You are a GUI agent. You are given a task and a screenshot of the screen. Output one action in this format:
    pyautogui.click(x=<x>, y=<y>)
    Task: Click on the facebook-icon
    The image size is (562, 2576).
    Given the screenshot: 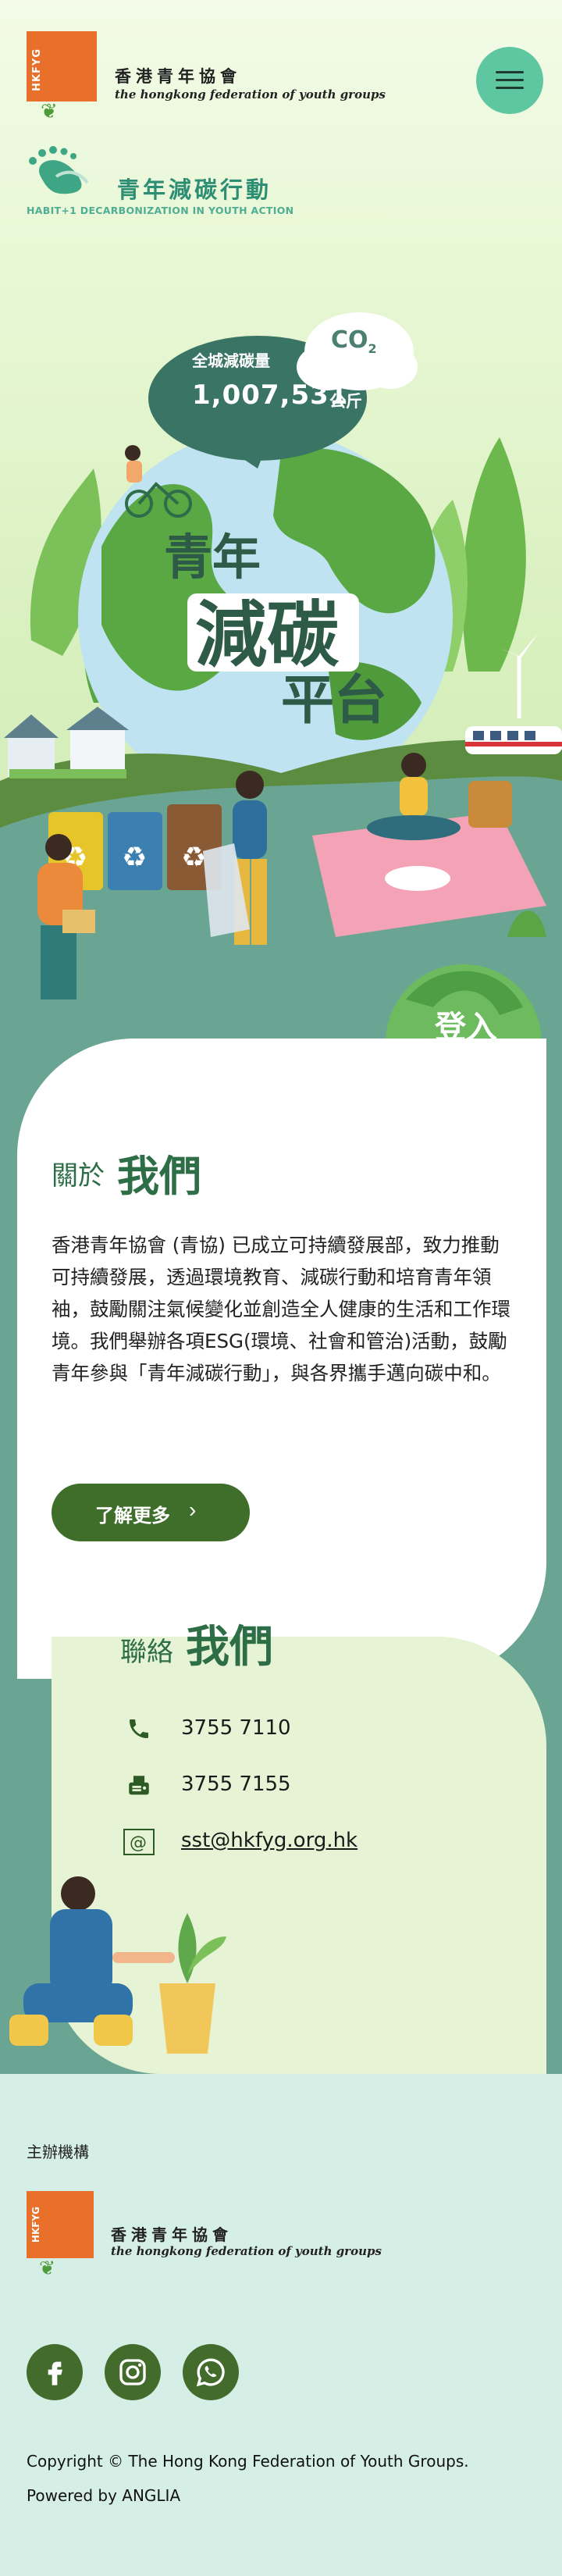 What is the action you would take?
    pyautogui.click(x=55, y=2373)
    